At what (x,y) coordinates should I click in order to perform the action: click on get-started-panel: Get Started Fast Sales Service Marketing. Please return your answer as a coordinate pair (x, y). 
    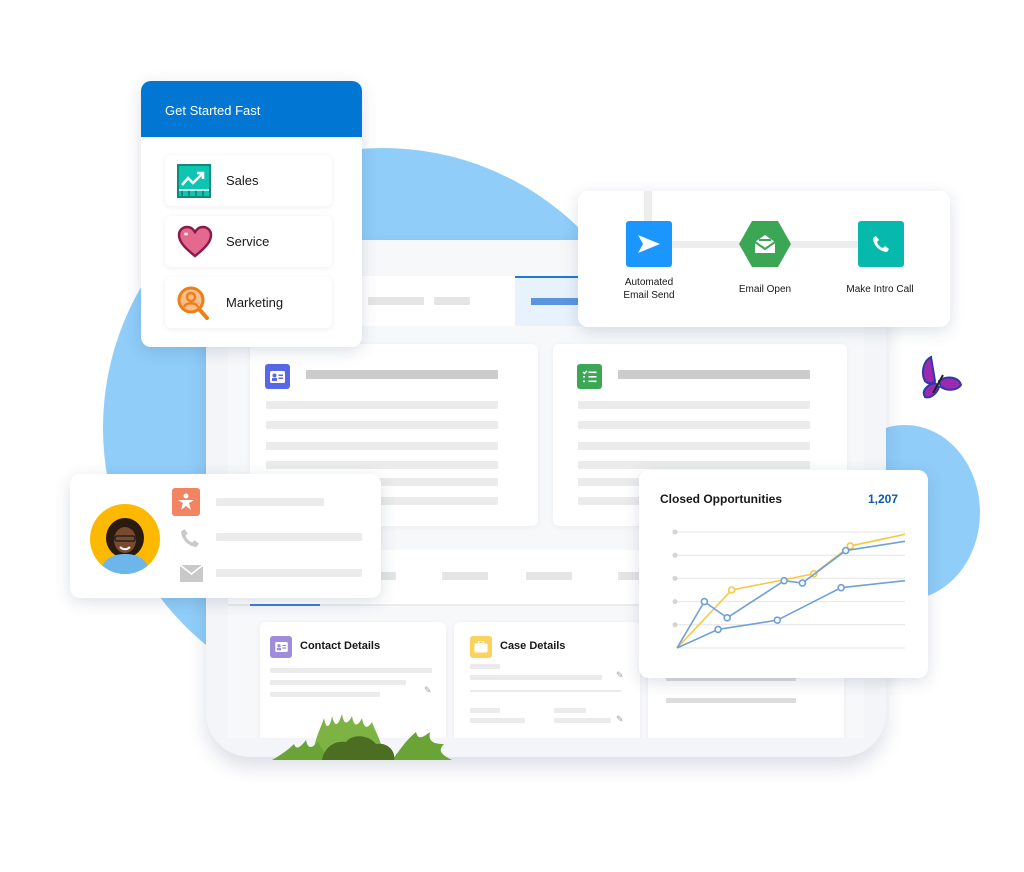
    Looking at the image, I should click on (251, 214).